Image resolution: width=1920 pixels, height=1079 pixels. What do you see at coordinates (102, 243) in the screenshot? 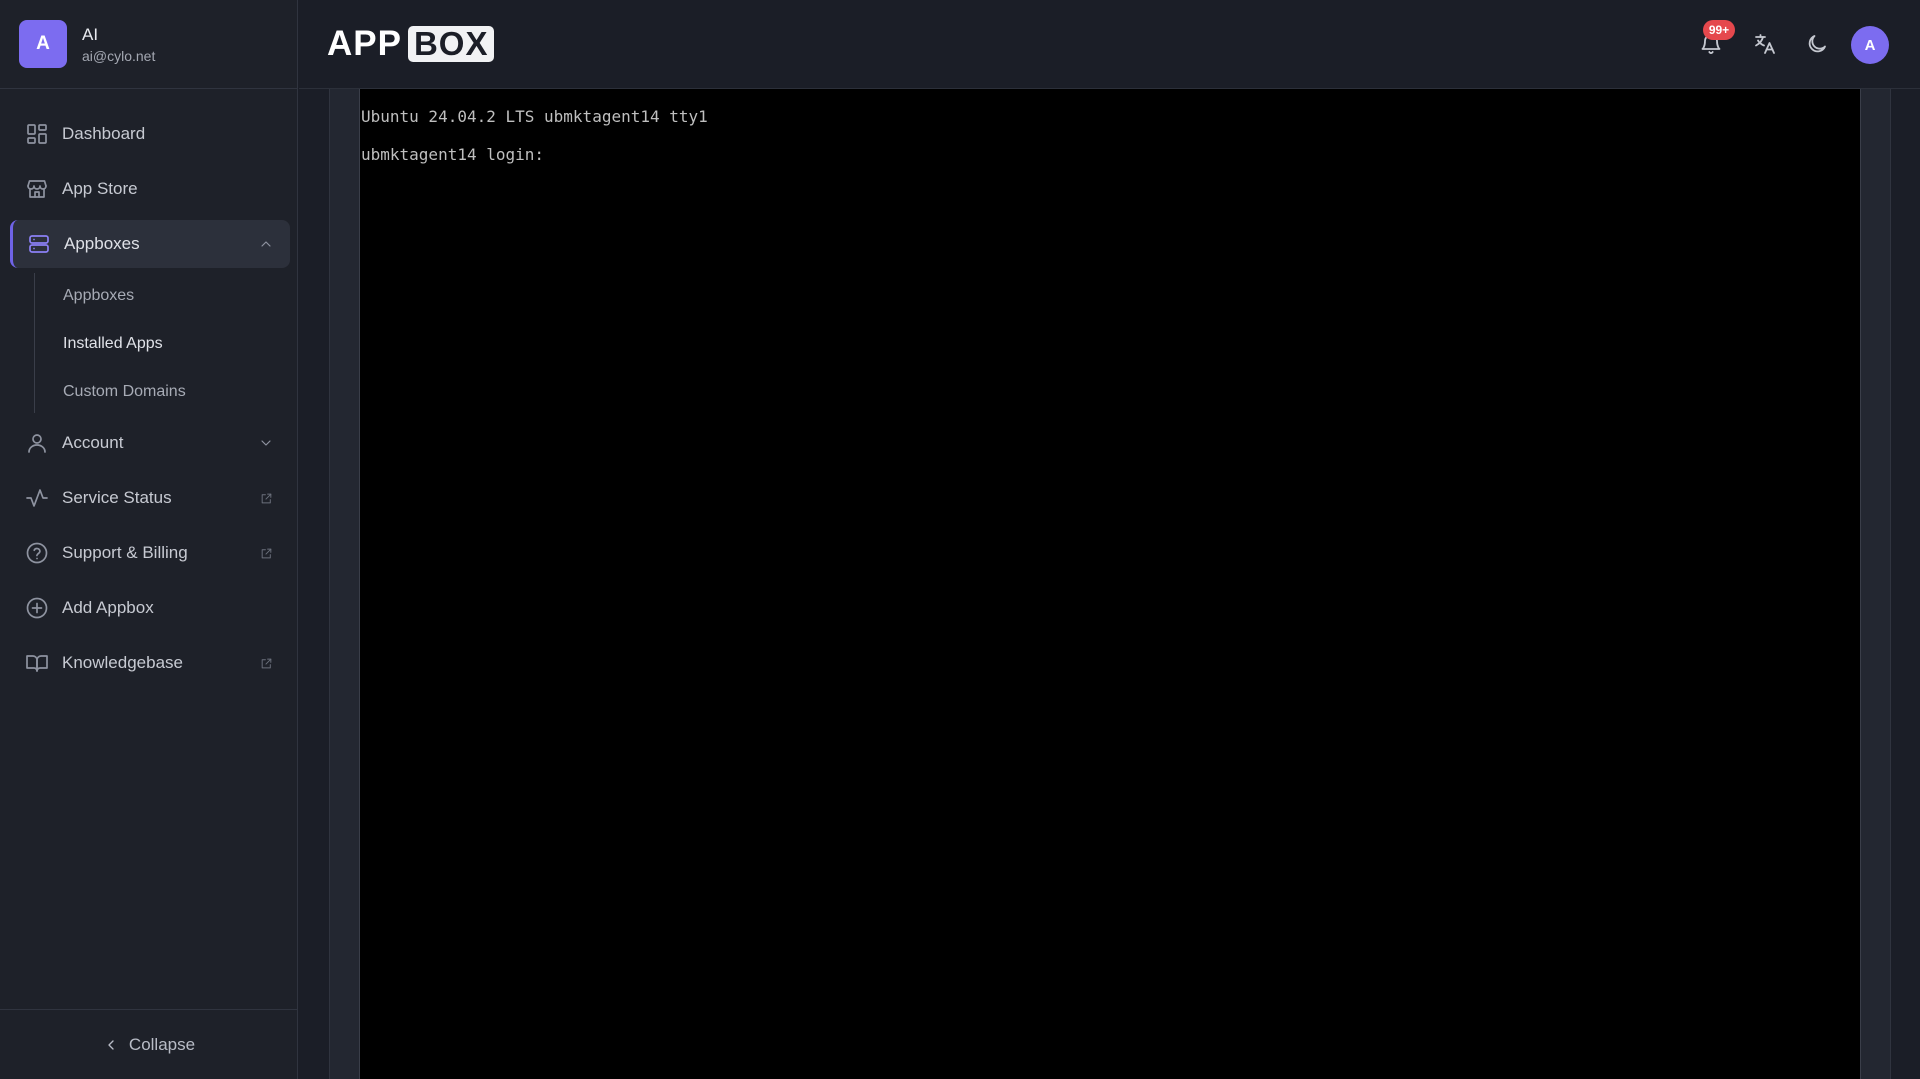
I see `sidebar-item-label: Appboxes` at bounding box center [102, 243].